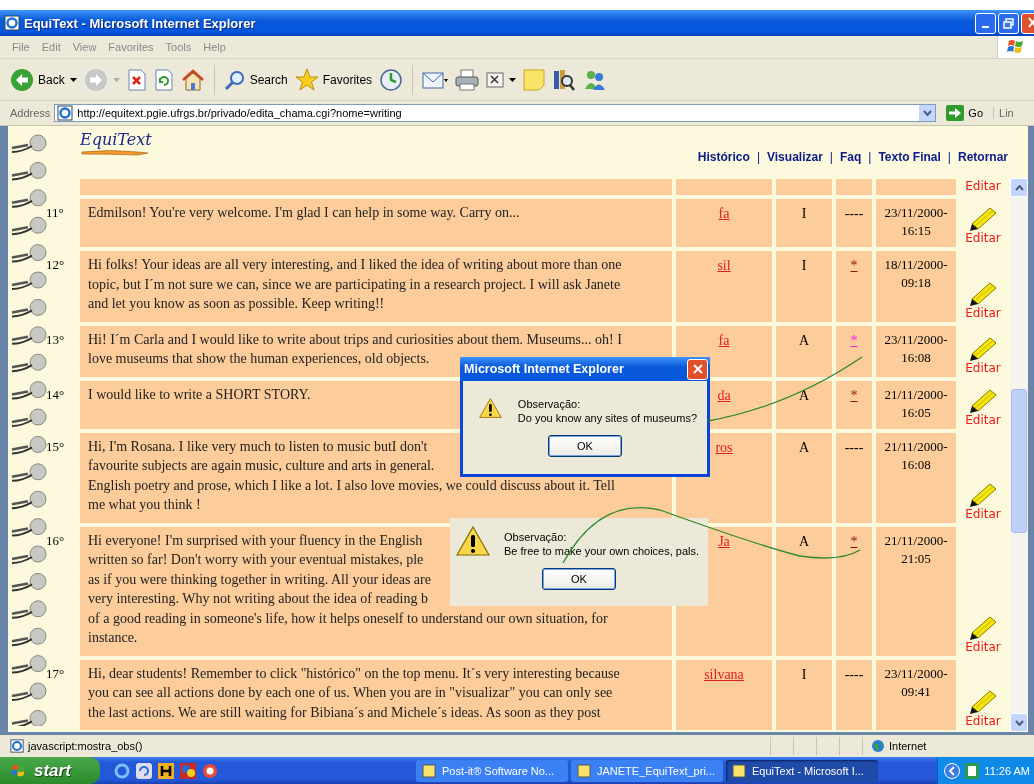 The height and width of the screenshot is (784, 1034). Describe the element at coordinates (595, 79) in the screenshot. I see `people-icon` at that location.